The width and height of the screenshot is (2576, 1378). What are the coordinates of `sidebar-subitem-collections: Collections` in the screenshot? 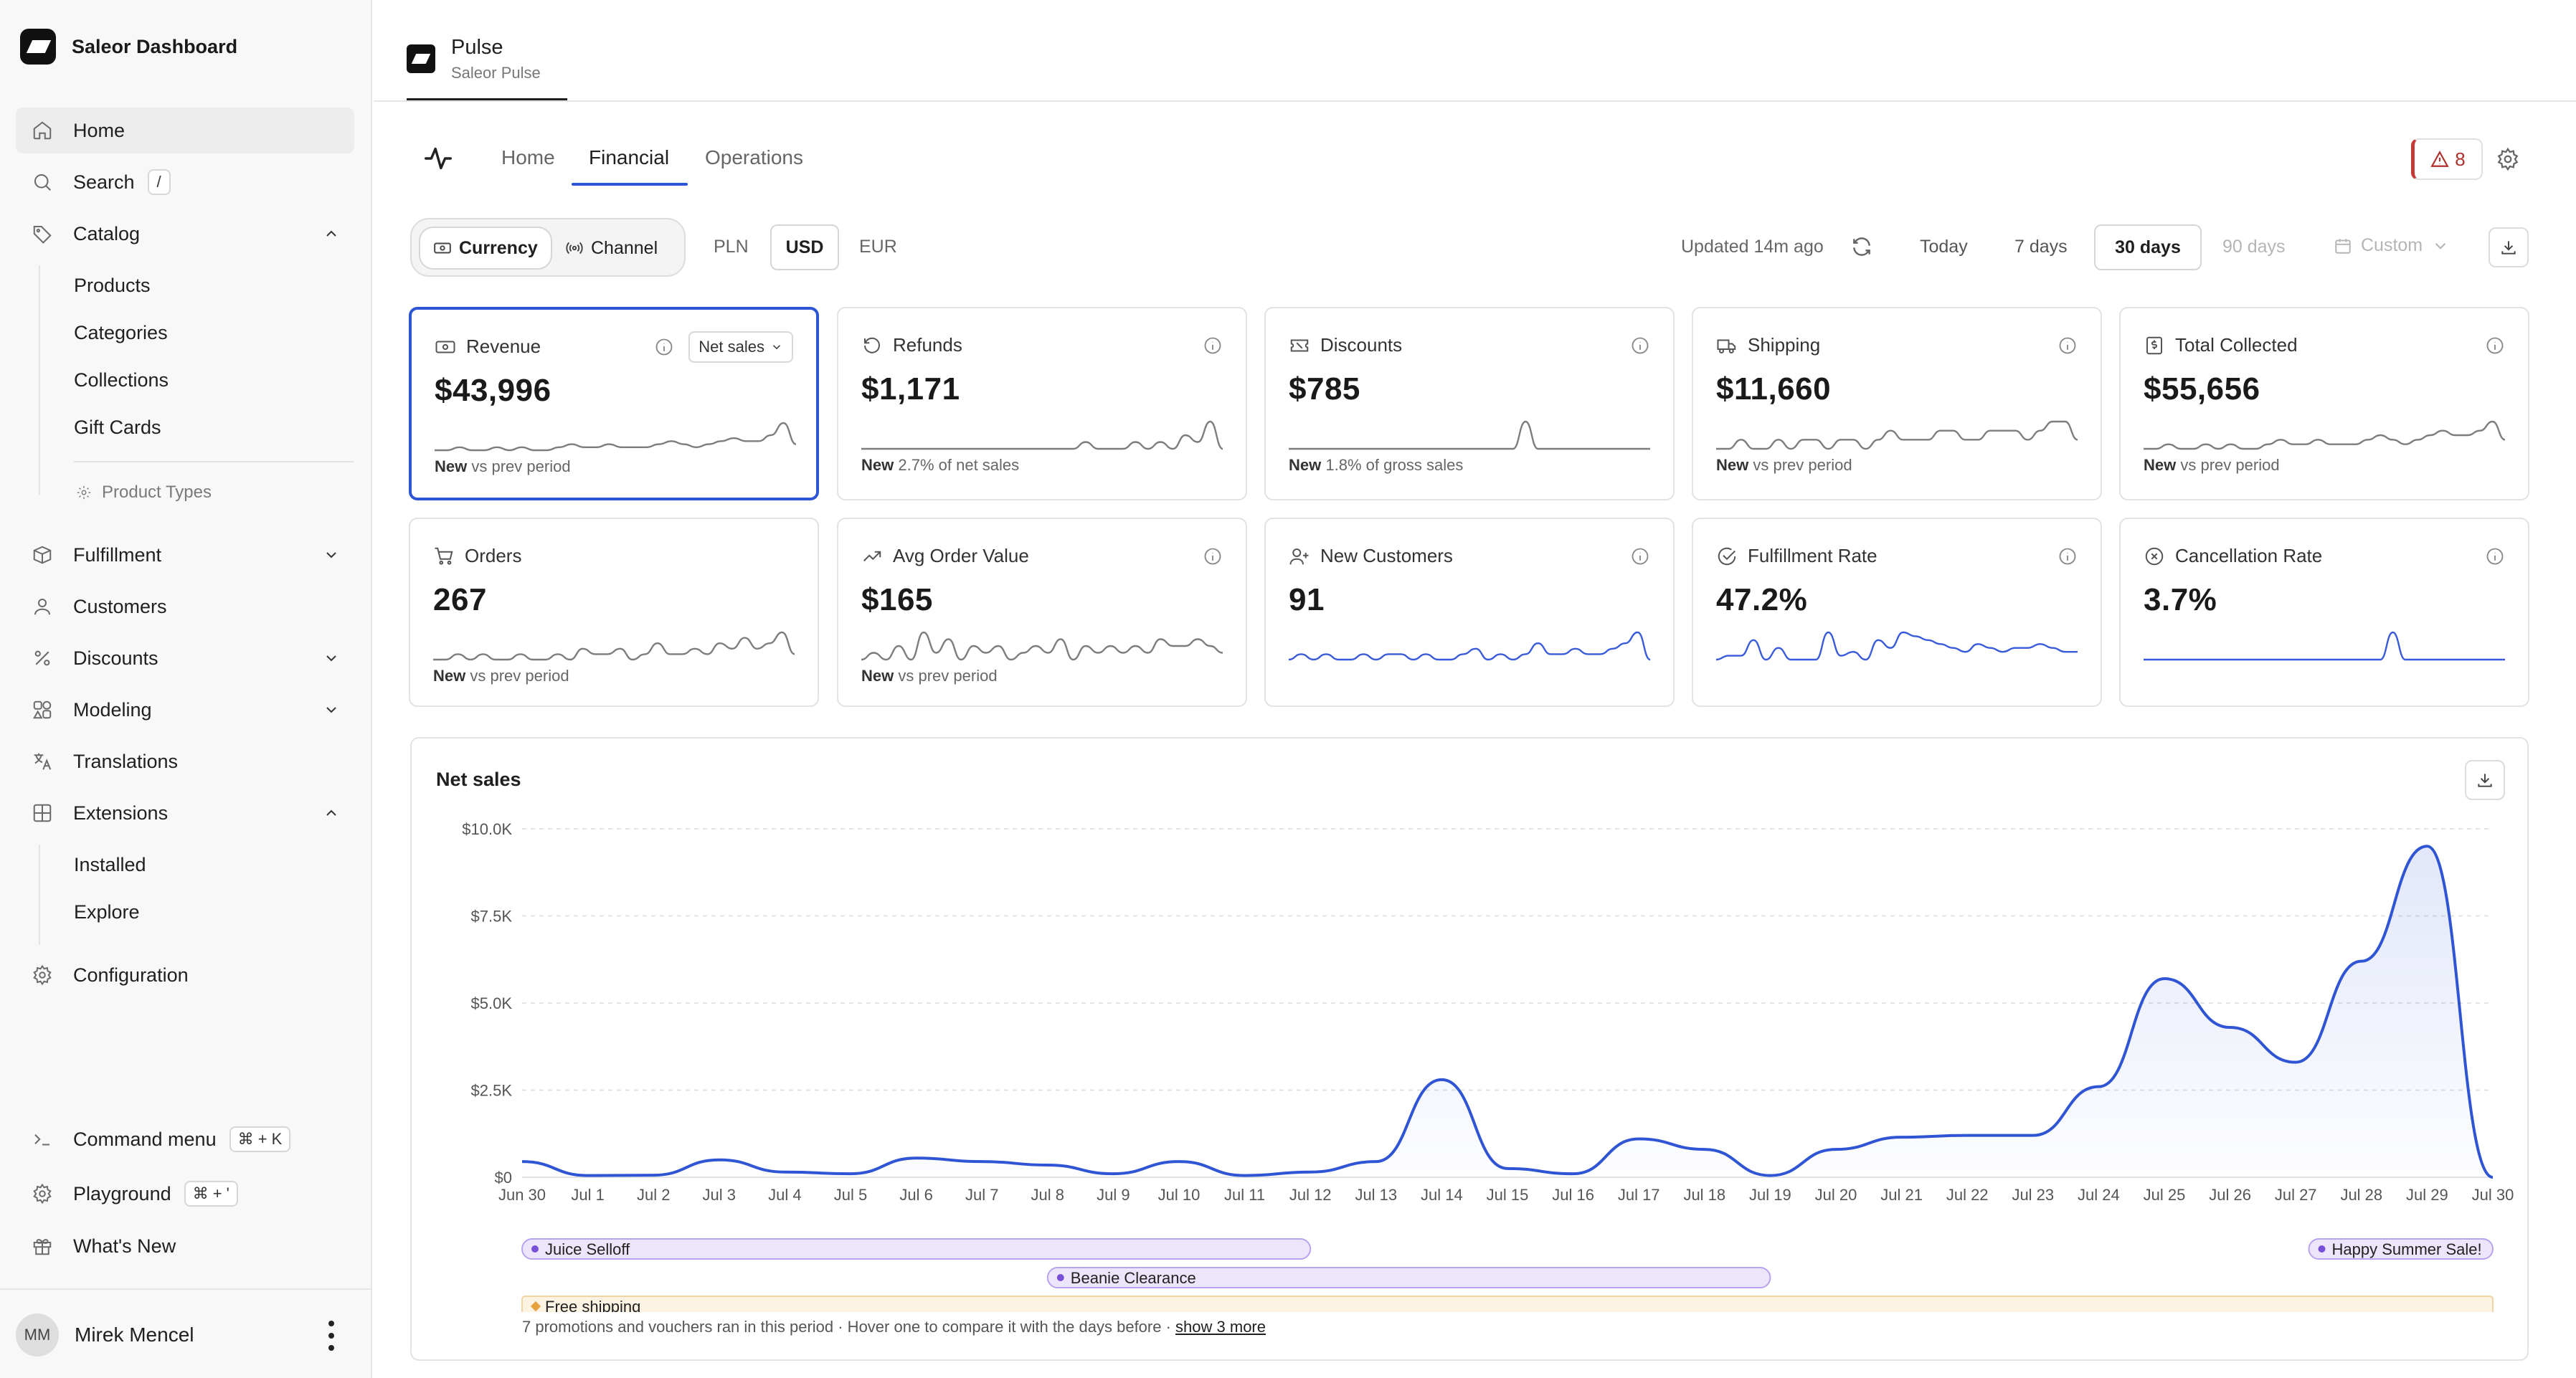 It's located at (121, 380).